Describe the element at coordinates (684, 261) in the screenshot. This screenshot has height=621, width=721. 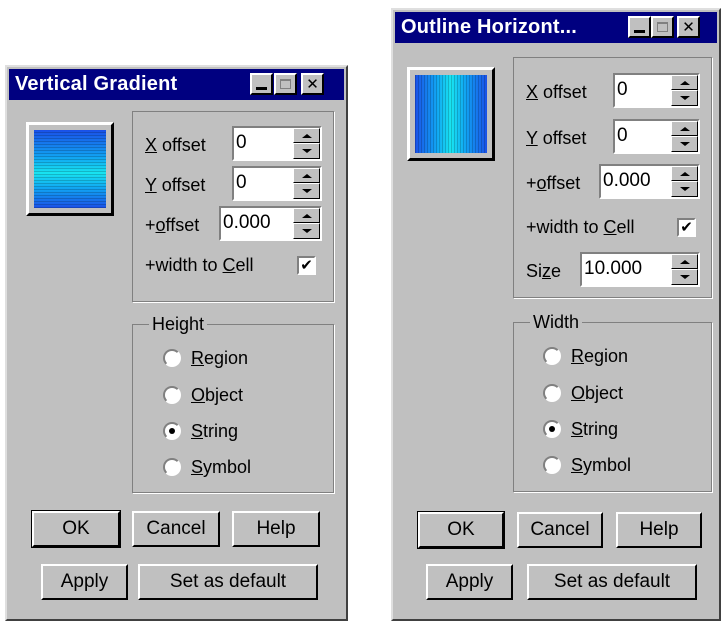
I see `size-increment` at that location.